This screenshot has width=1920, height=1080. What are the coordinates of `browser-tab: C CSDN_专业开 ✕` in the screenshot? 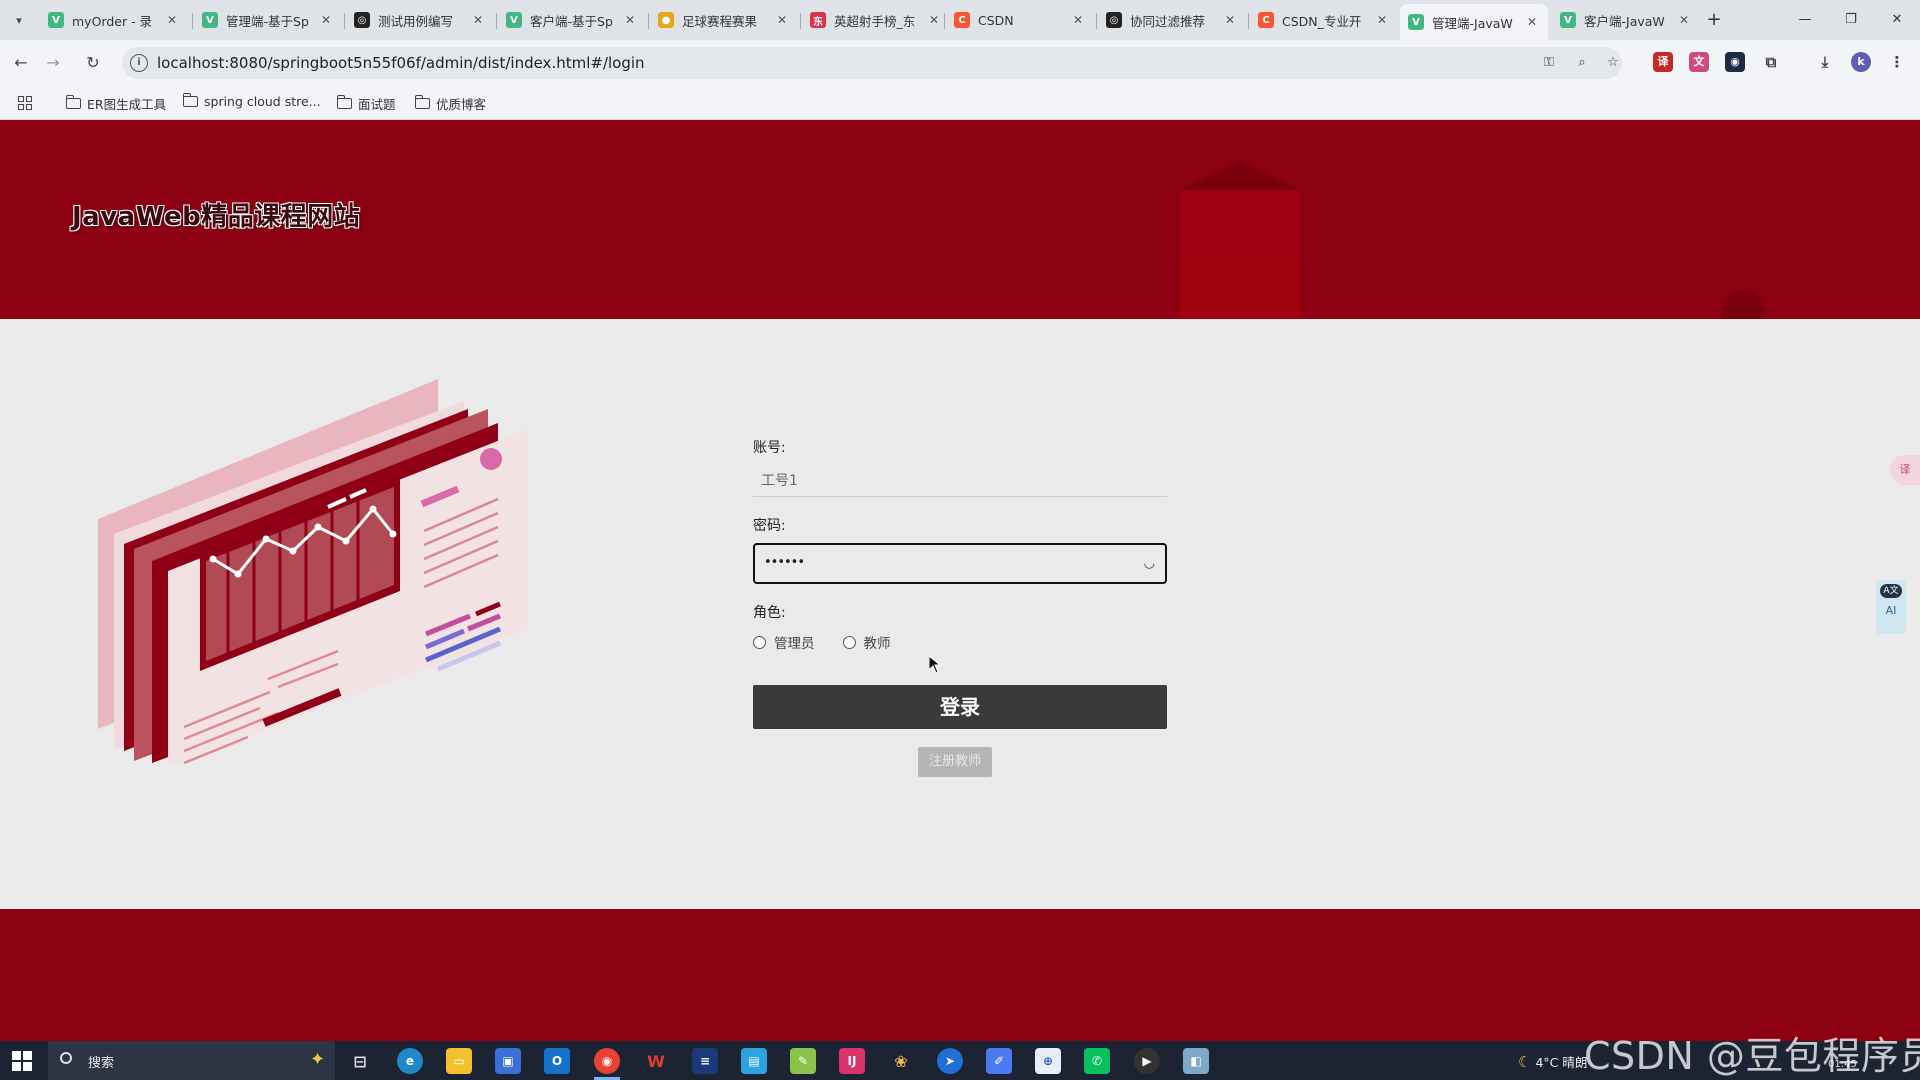 It's located at (1324, 20).